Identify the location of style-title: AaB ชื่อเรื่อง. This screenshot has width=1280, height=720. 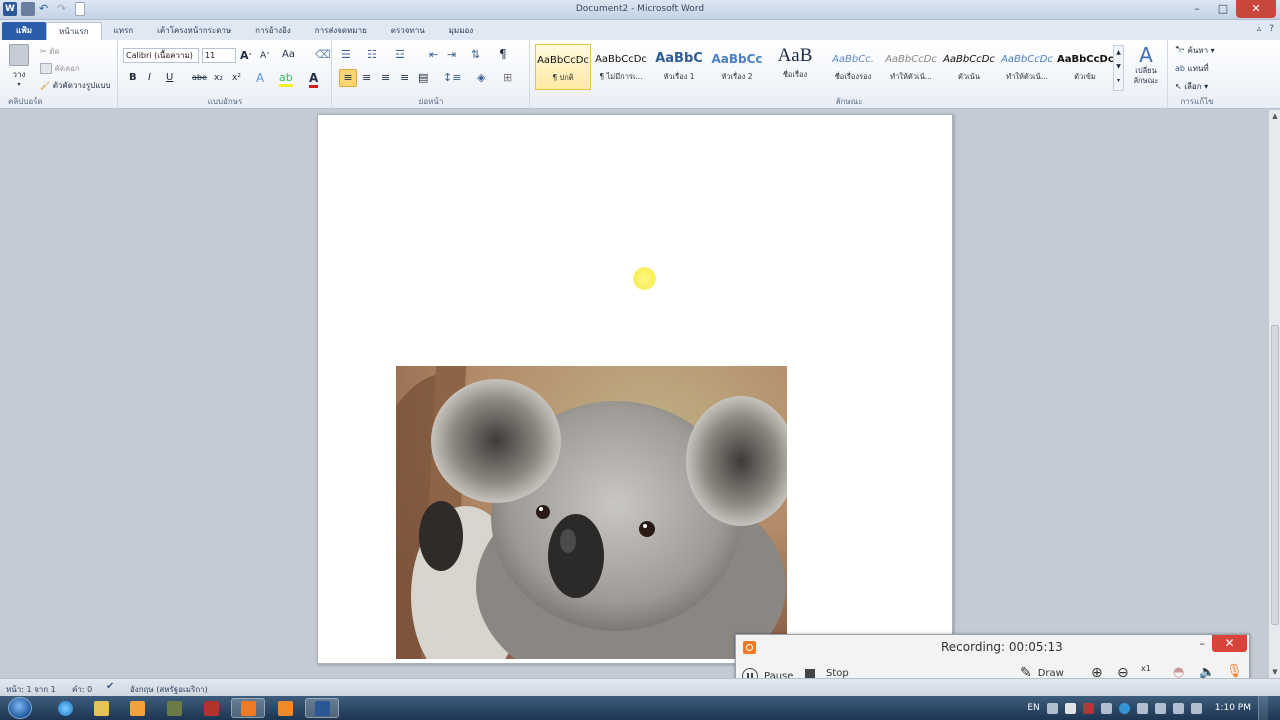
(795, 67).